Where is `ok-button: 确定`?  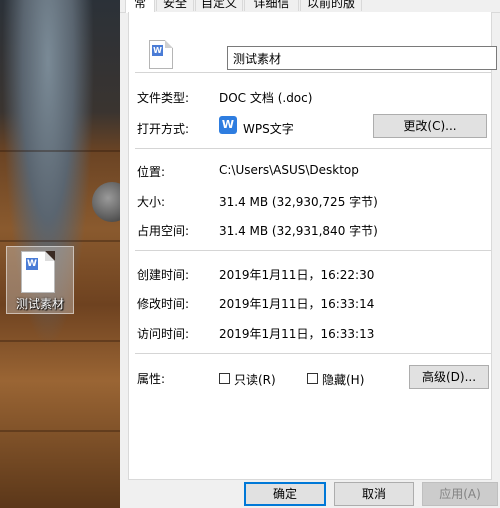
ok-button: 确定 is located at coordinates (285, 494).